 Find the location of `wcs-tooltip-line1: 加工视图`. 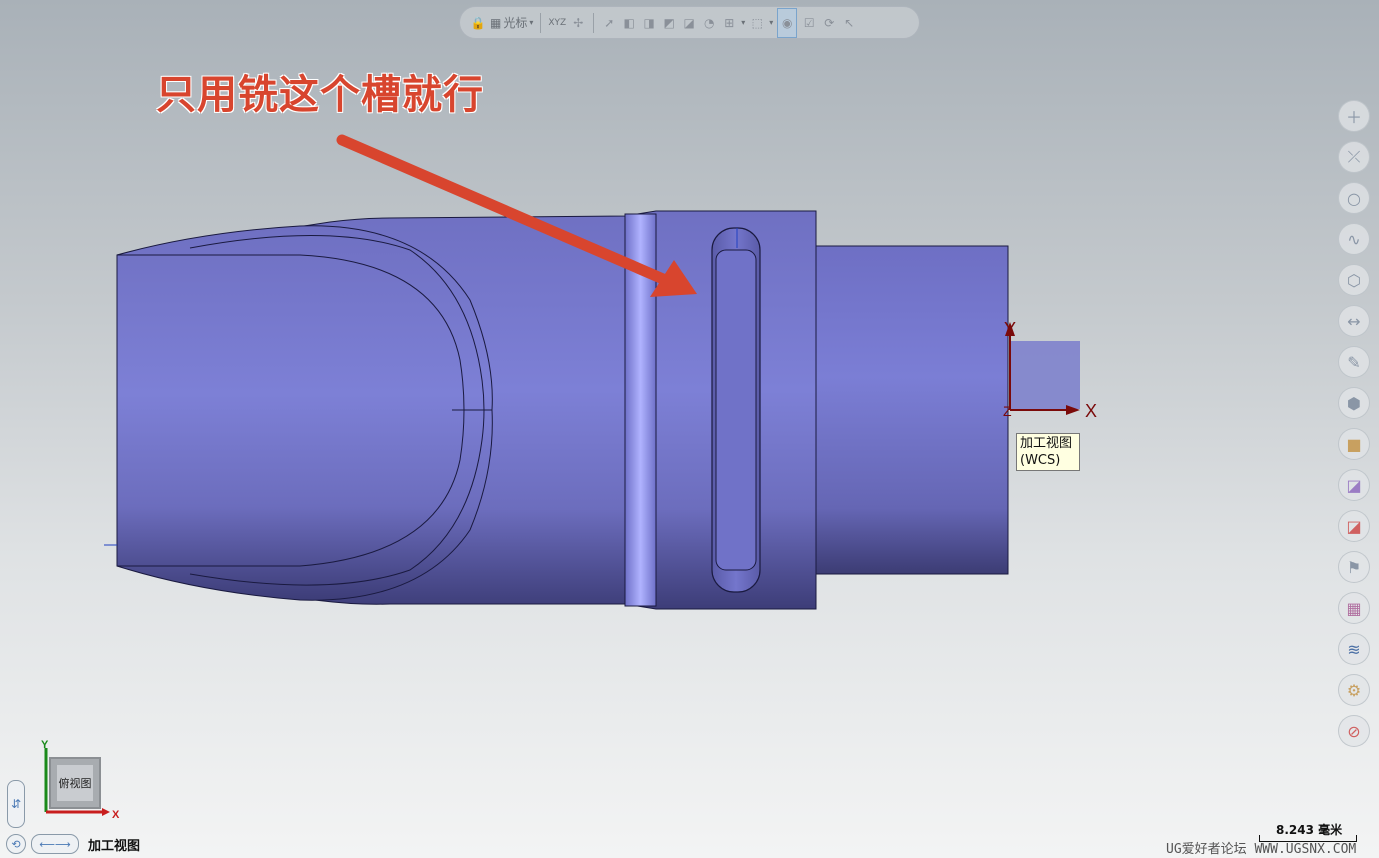

wcs-tooltip-line1: 加工视图 is located at coordinates (1046, 443).